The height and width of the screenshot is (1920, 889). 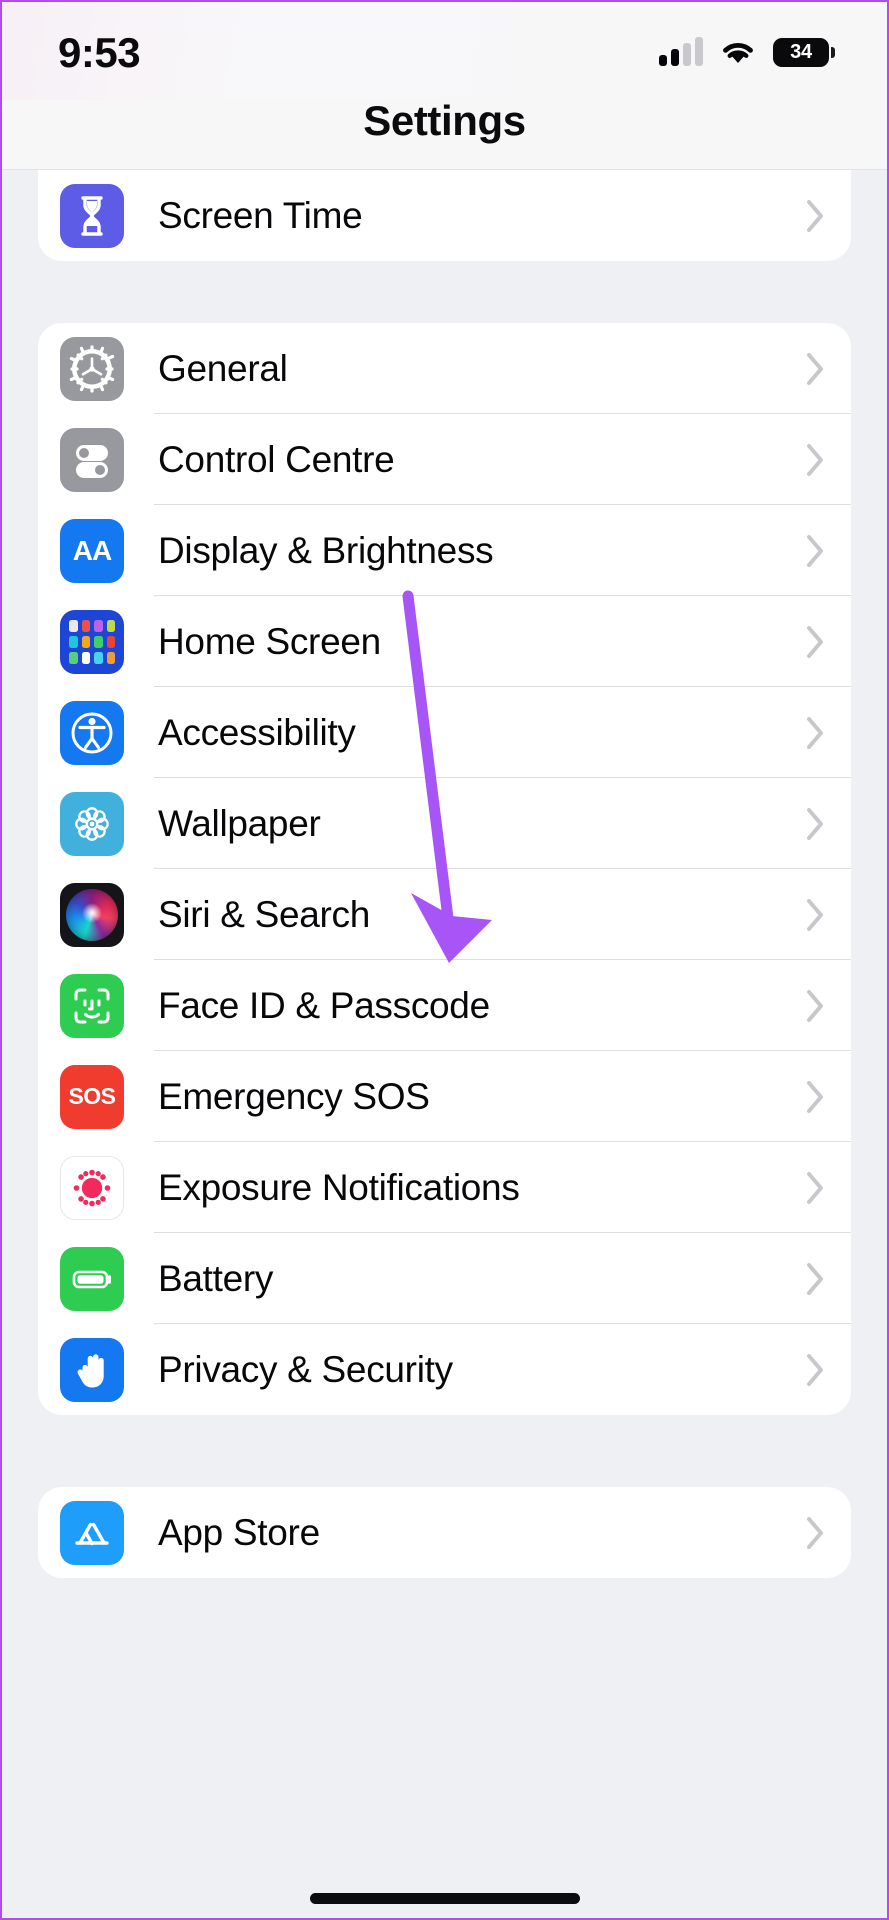 I want to click on settings-row-display-brightness: AA Display & Brightness, so click(x=444, y=550).